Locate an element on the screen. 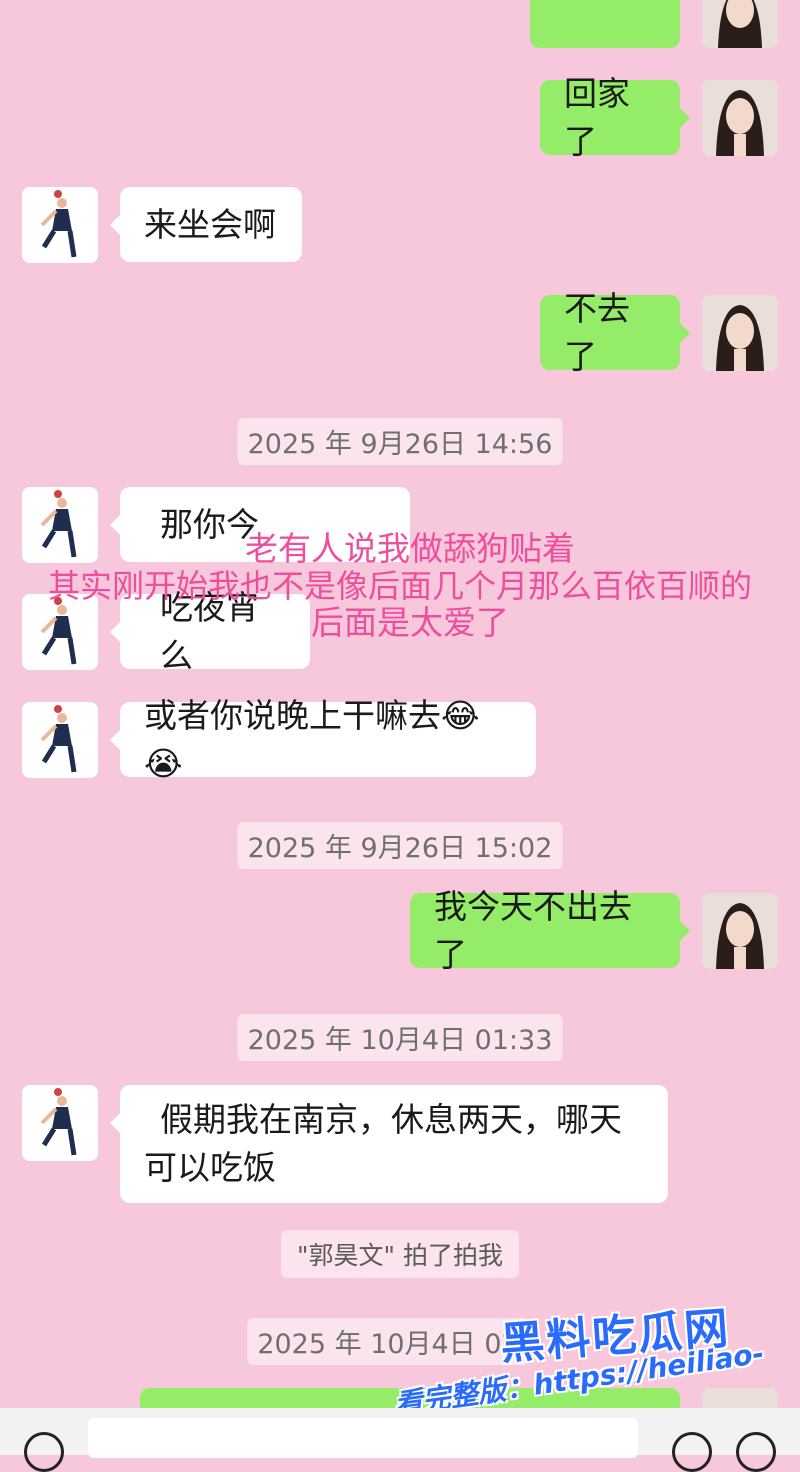  message-bubble-incoming: 或者你说晚上干嘛去😂😭 is located at coordinates (323, 739).